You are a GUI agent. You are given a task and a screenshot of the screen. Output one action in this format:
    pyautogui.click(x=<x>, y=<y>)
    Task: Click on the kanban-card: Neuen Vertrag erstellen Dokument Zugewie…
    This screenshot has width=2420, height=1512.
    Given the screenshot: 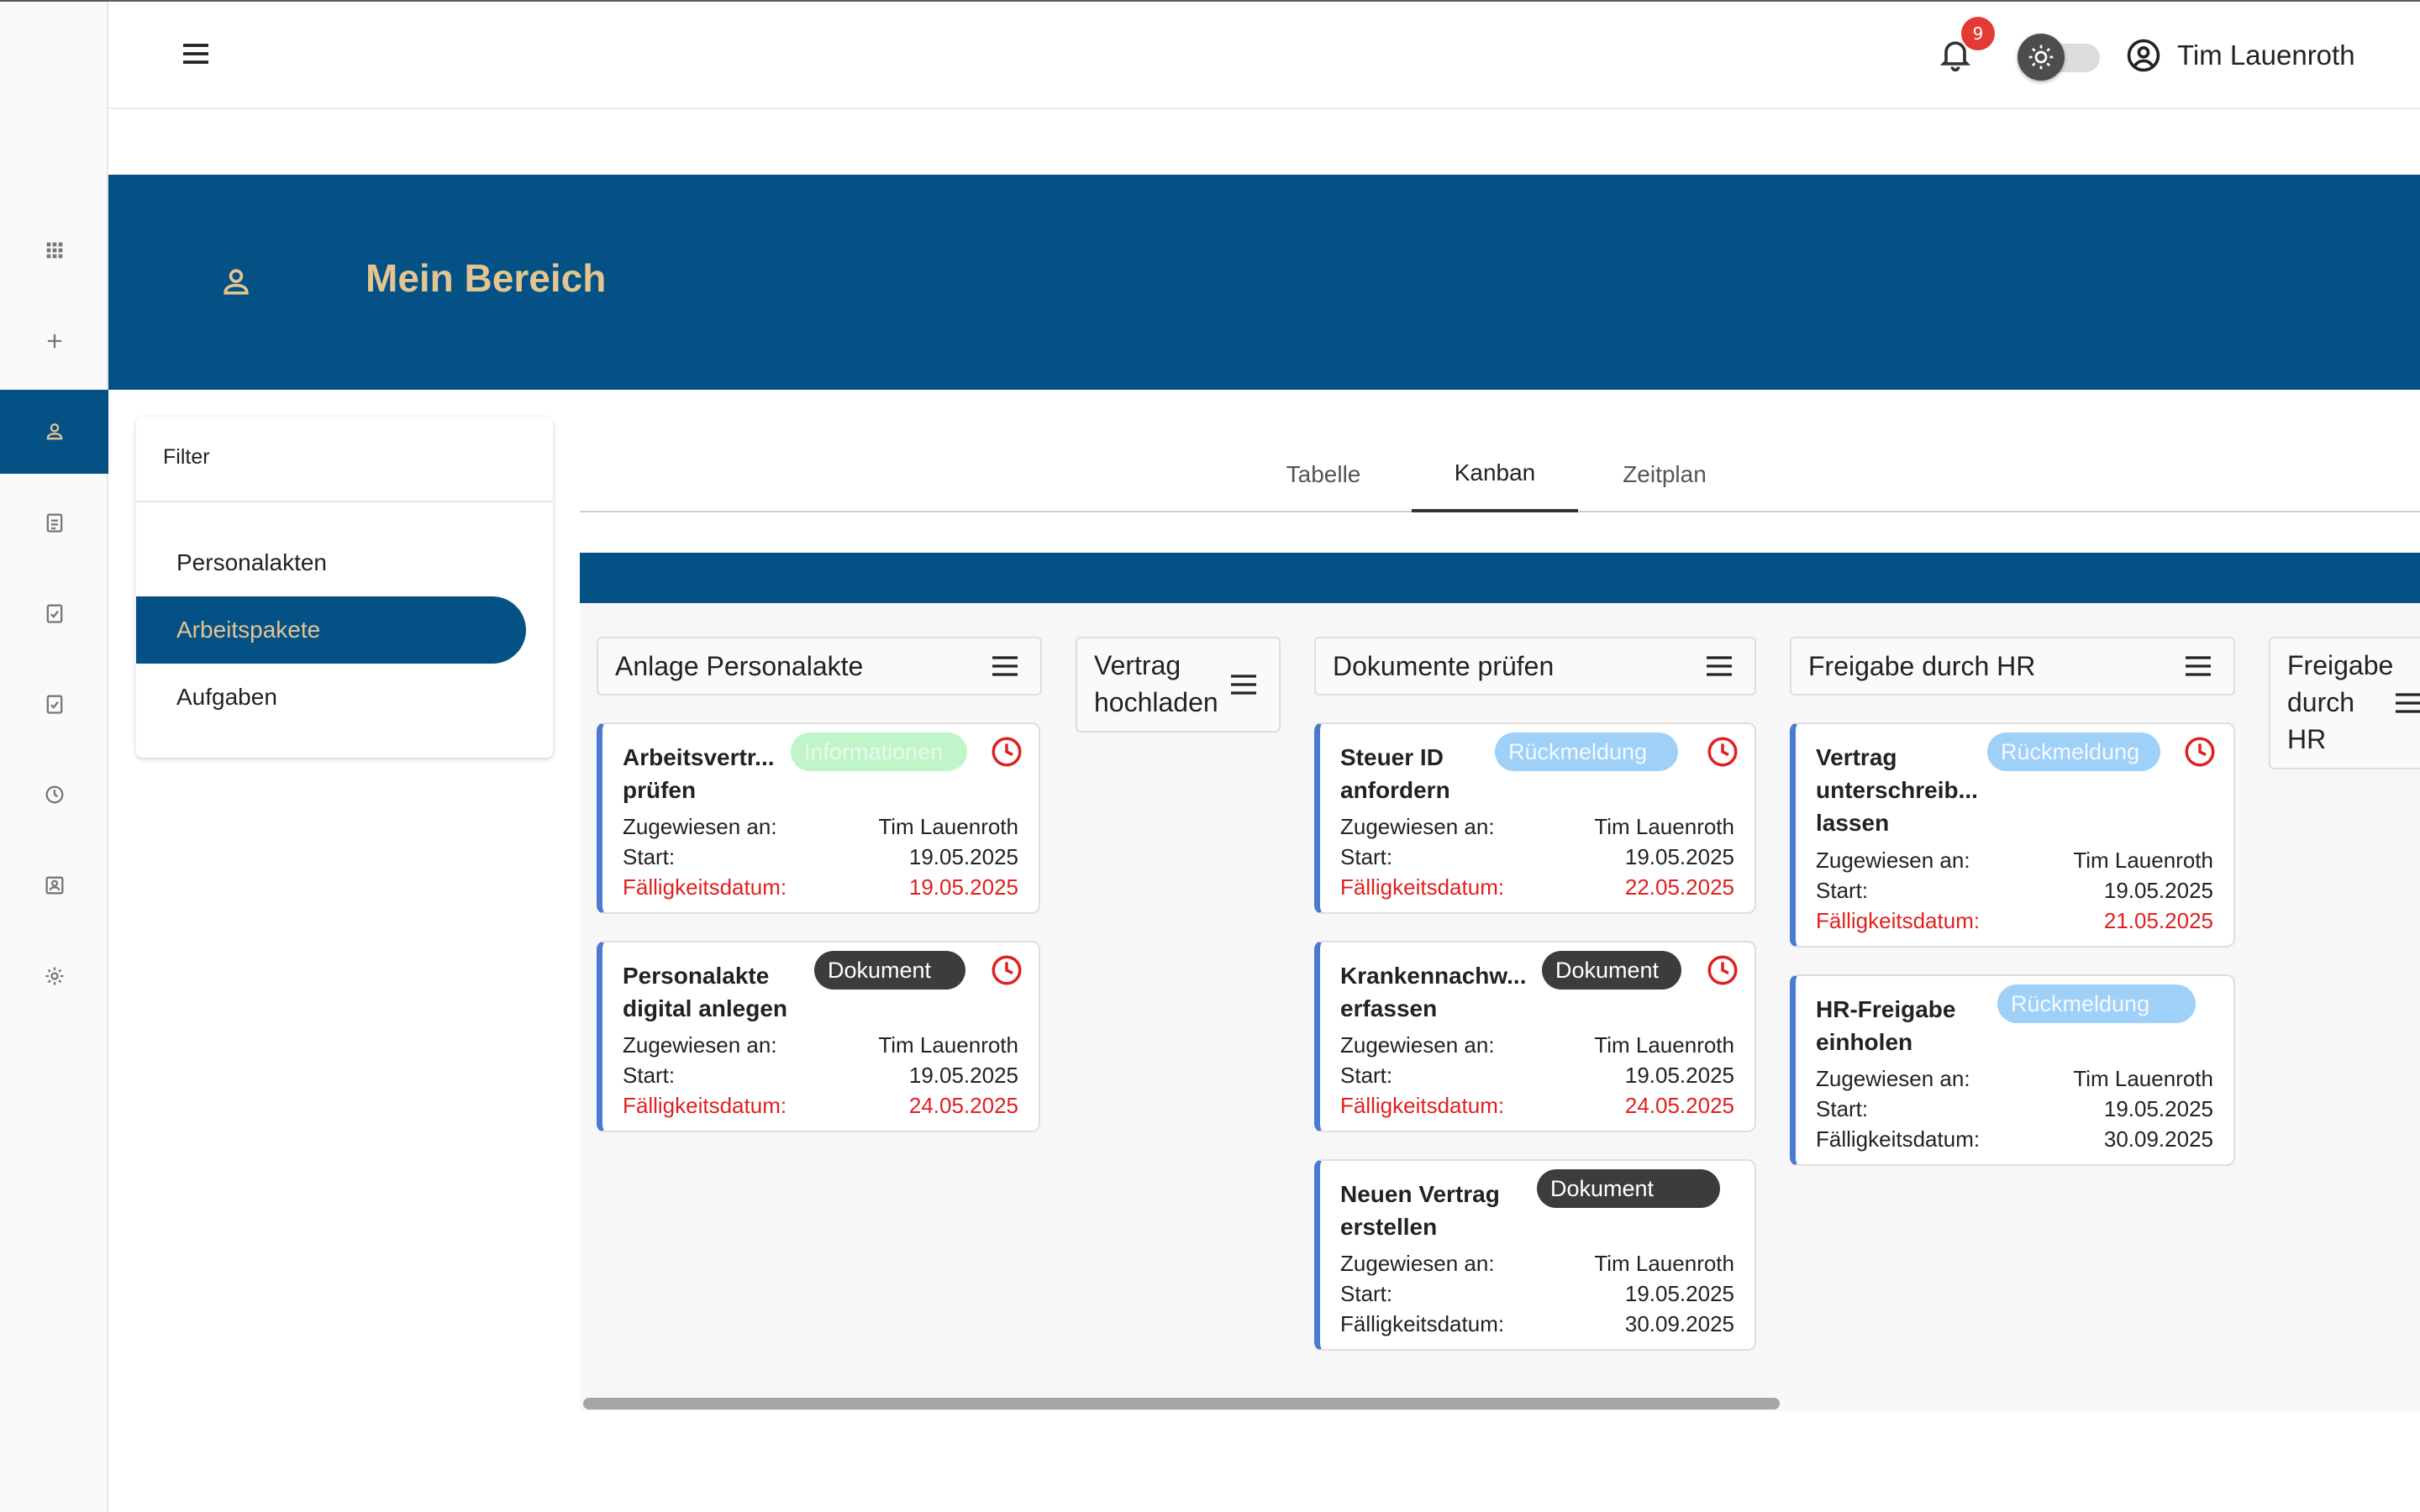 What is the action you would take?
    pyautogui.click(x=1535, y=1255)
    